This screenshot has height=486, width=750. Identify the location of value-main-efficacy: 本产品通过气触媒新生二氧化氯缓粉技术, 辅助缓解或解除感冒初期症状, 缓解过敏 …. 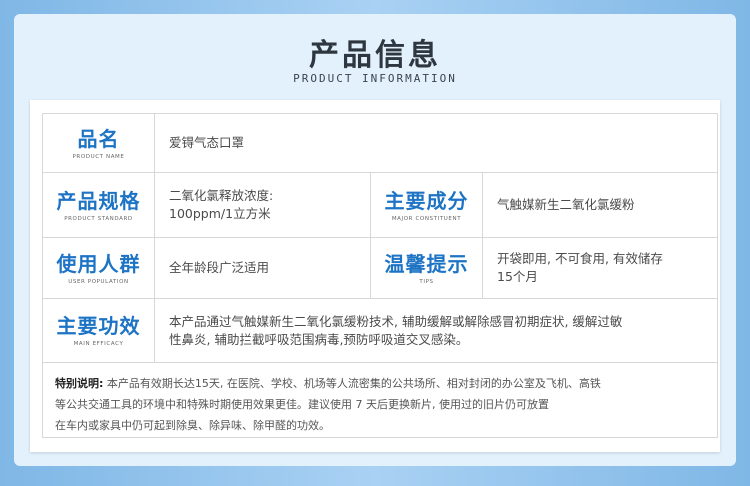
(436, 330).